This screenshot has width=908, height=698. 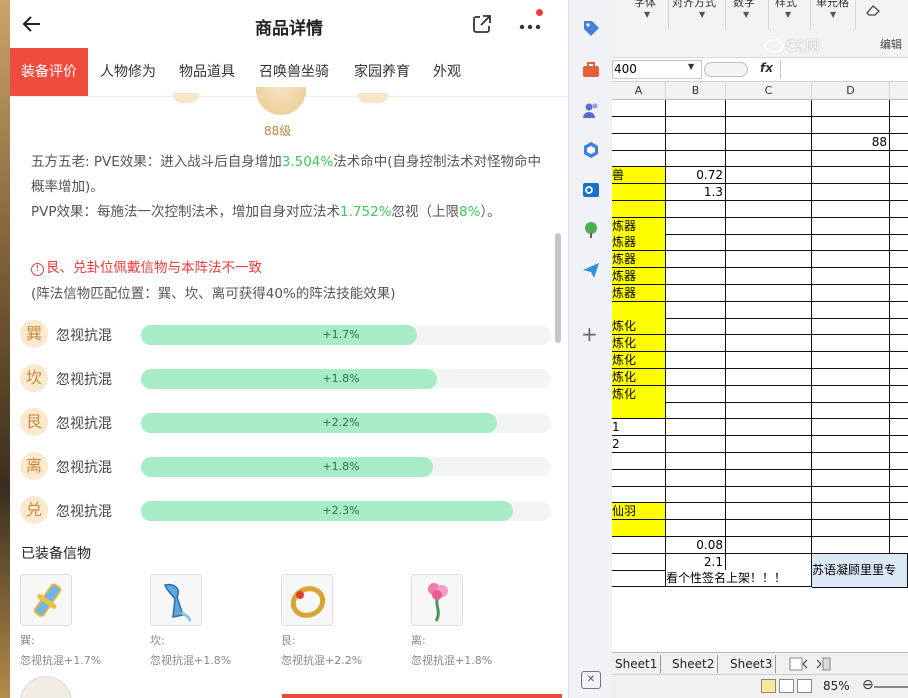 I want to click on cell: 1.3, so click(x=696, y=192).